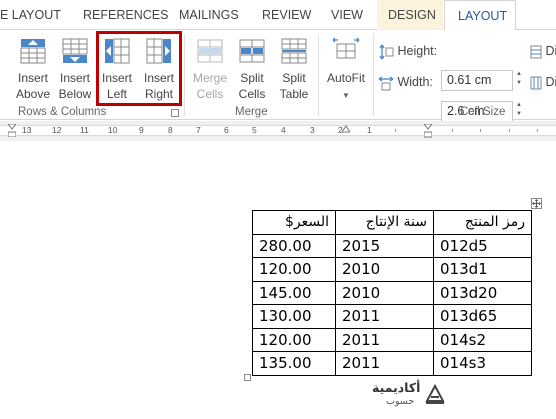 The width and height of the screenshot is (556, 419). What do you see at coordinates (294, 363) in the screenshot?
I see `cell-price: 135.00` at bounding box center [294, 363].